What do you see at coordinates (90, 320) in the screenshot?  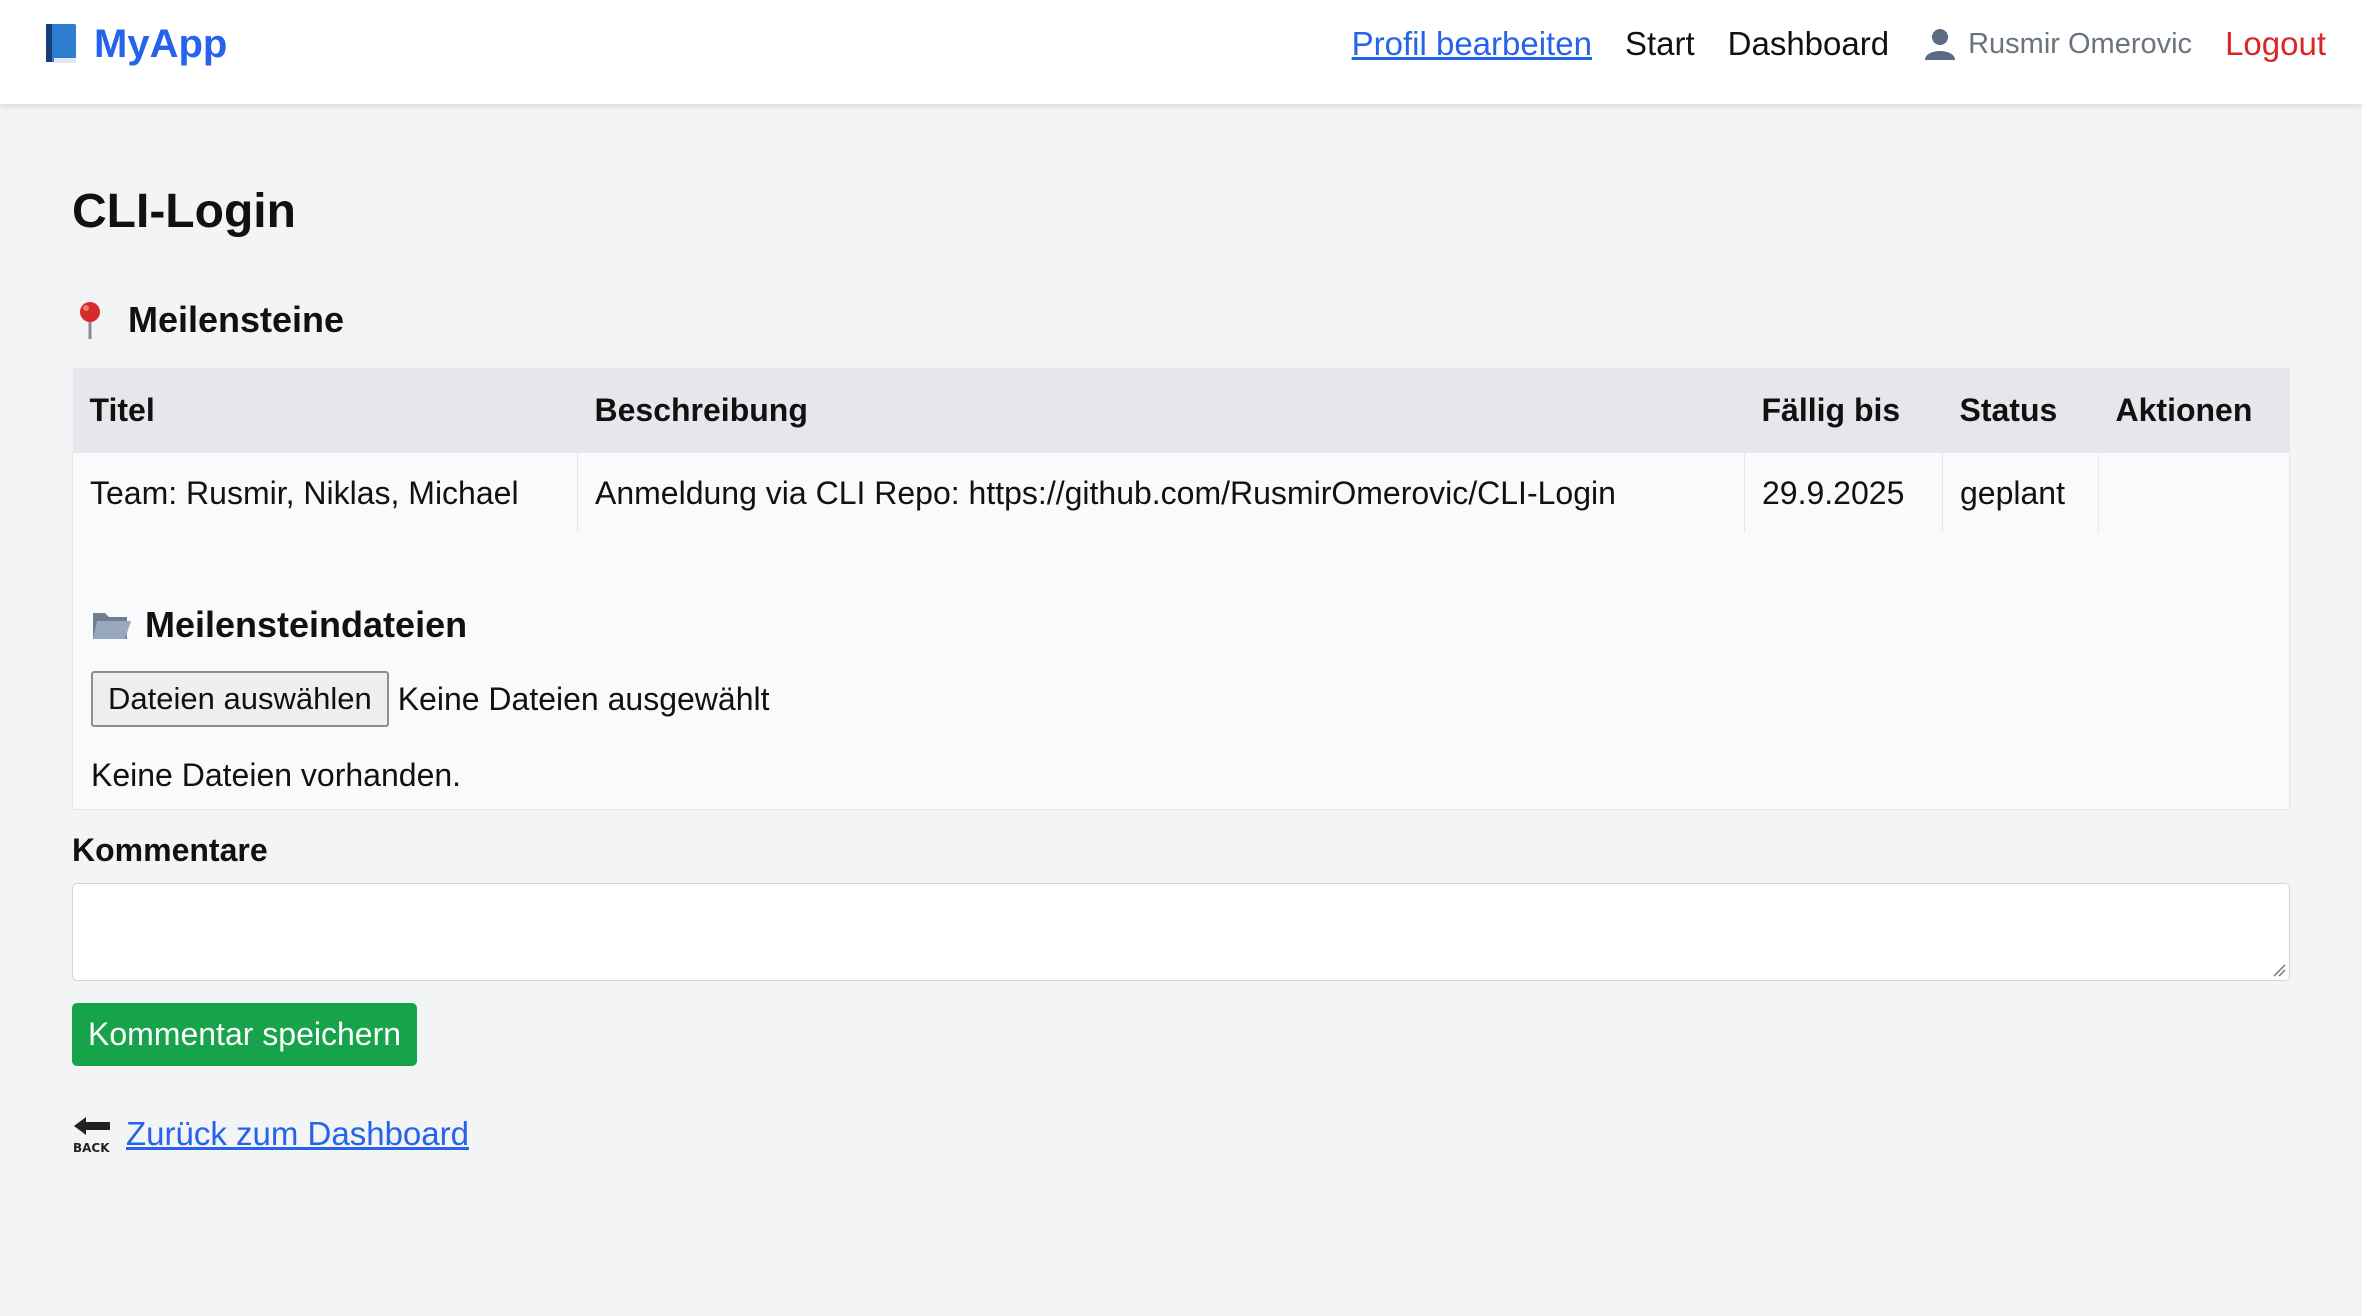 I see `pushpin-icon` at bounding box center [90, 320].